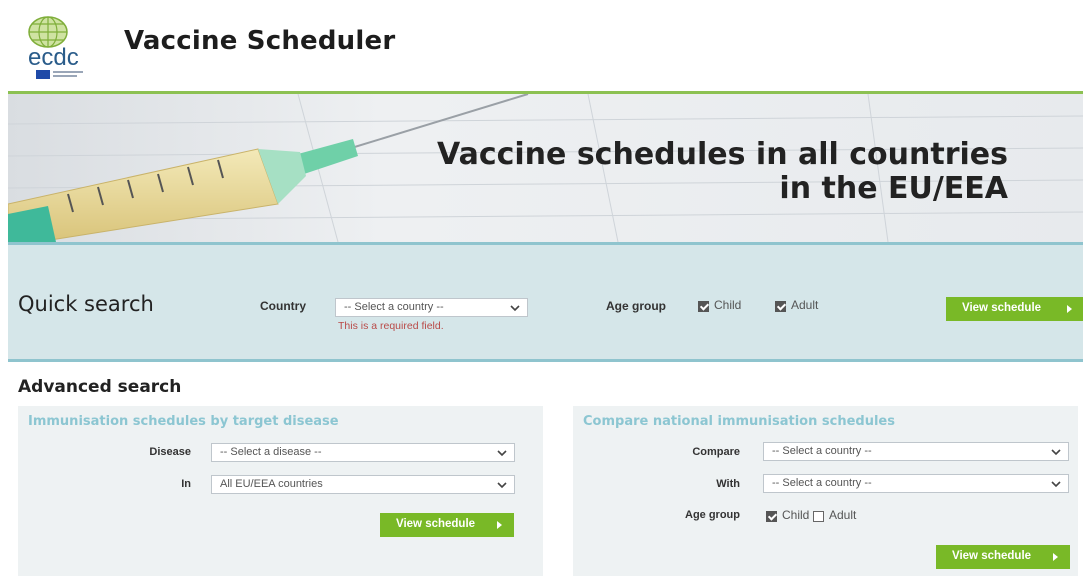 The image size is (1083, 576). What do you see at coordinates (916, 451) in the screenshot?
I see `compare-country-select: -- Select a country --` at bounding box center [916, 451].